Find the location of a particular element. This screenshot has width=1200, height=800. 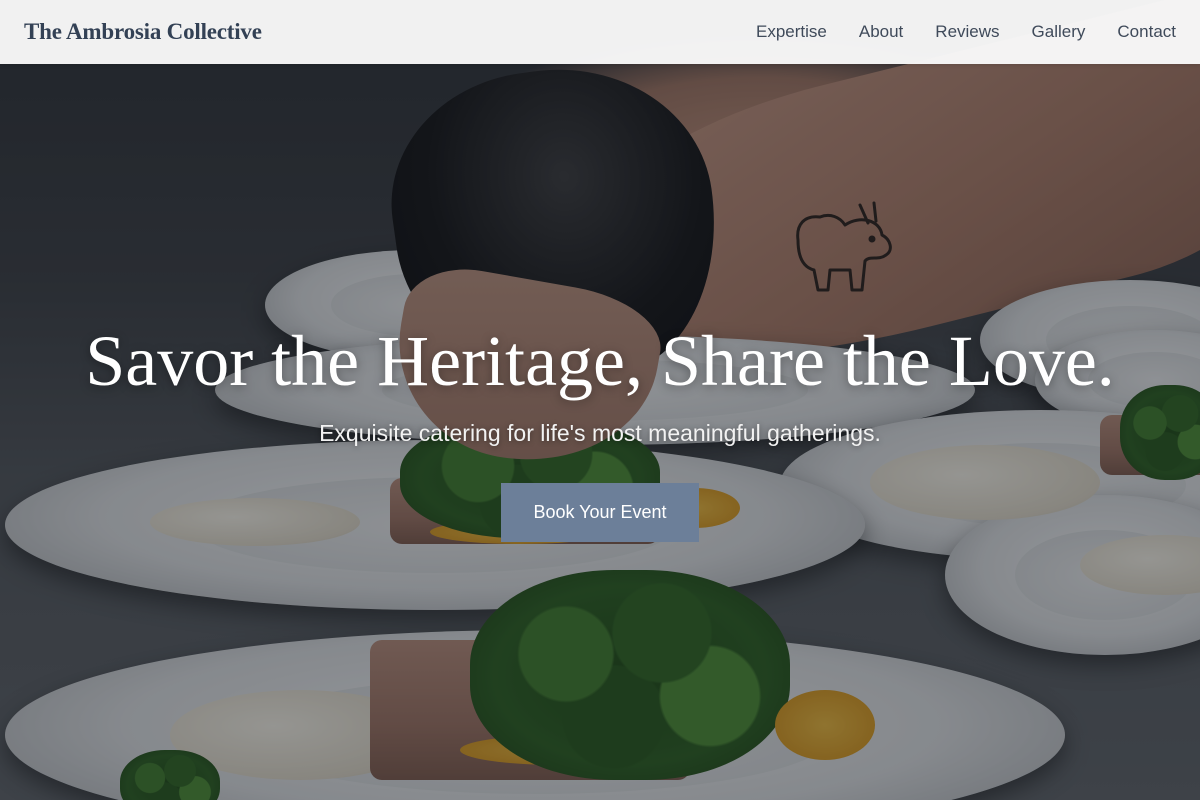

book-event-button: Book Your Event is located at coordinates (600, 512).